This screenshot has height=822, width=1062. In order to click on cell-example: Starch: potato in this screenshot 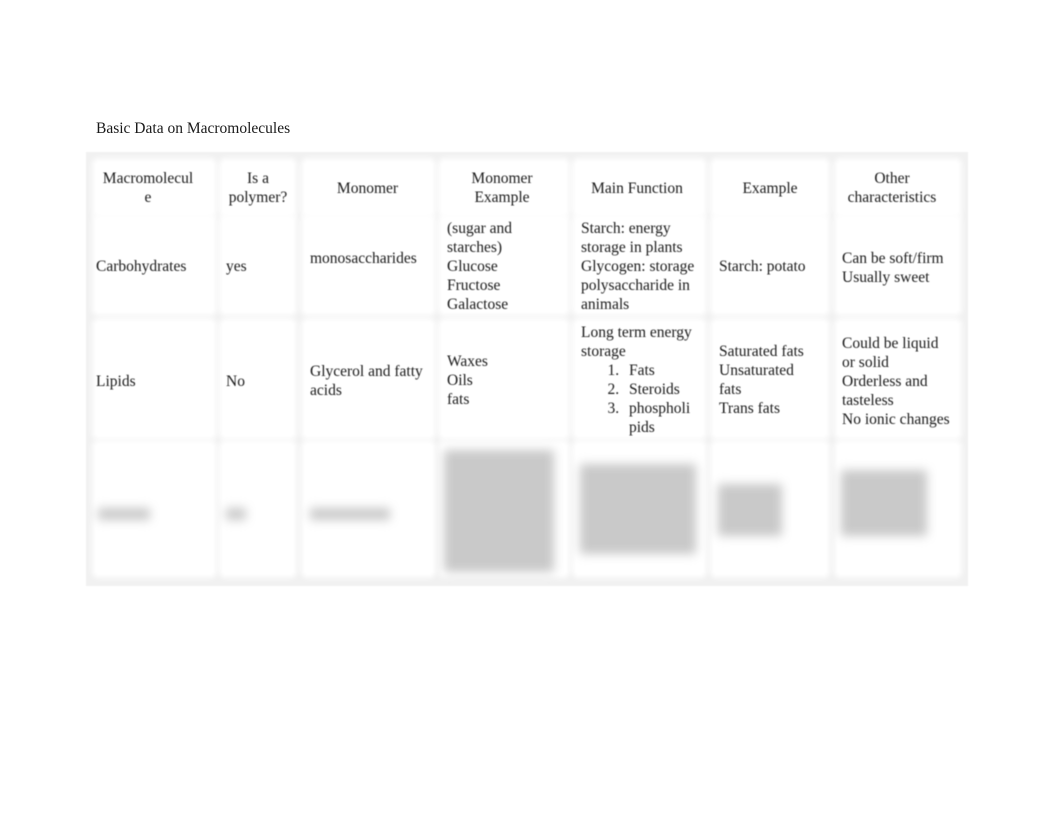, I will do `click(762, 266)`.